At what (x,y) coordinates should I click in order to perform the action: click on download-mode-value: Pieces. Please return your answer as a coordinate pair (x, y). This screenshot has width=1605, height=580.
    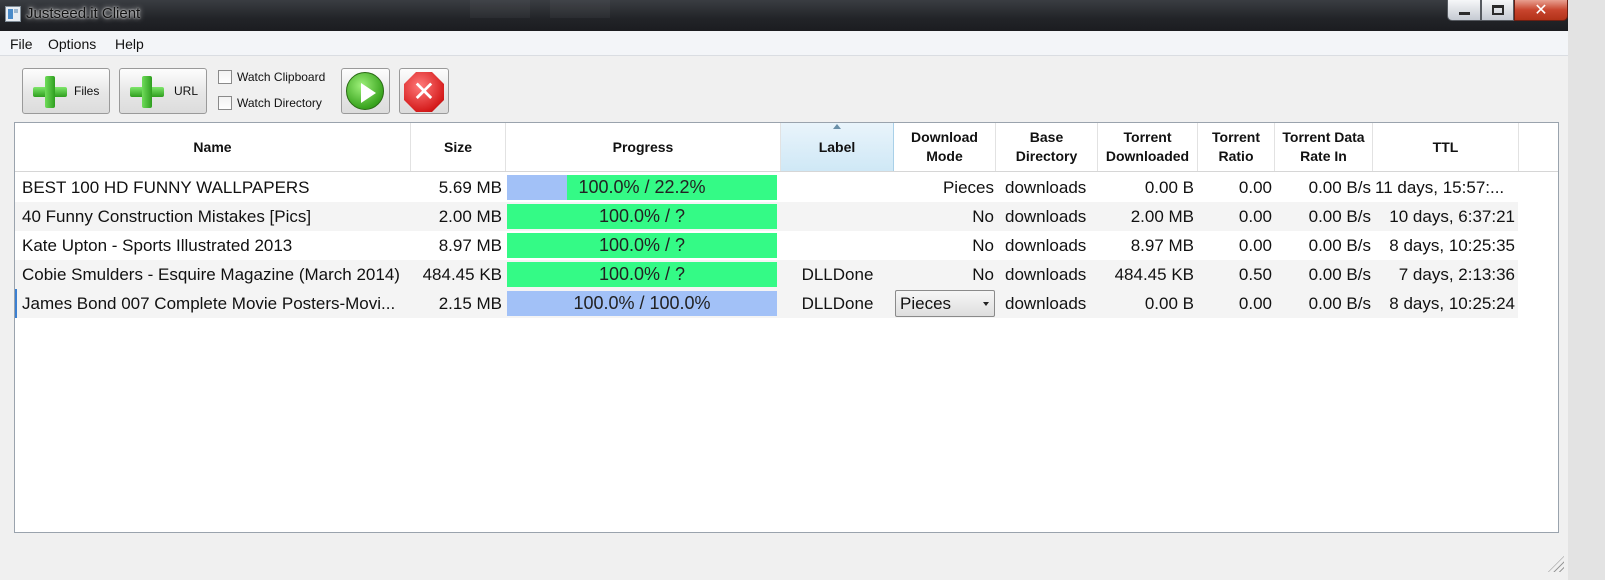
    Looking at the image, I should click on (926, 303).